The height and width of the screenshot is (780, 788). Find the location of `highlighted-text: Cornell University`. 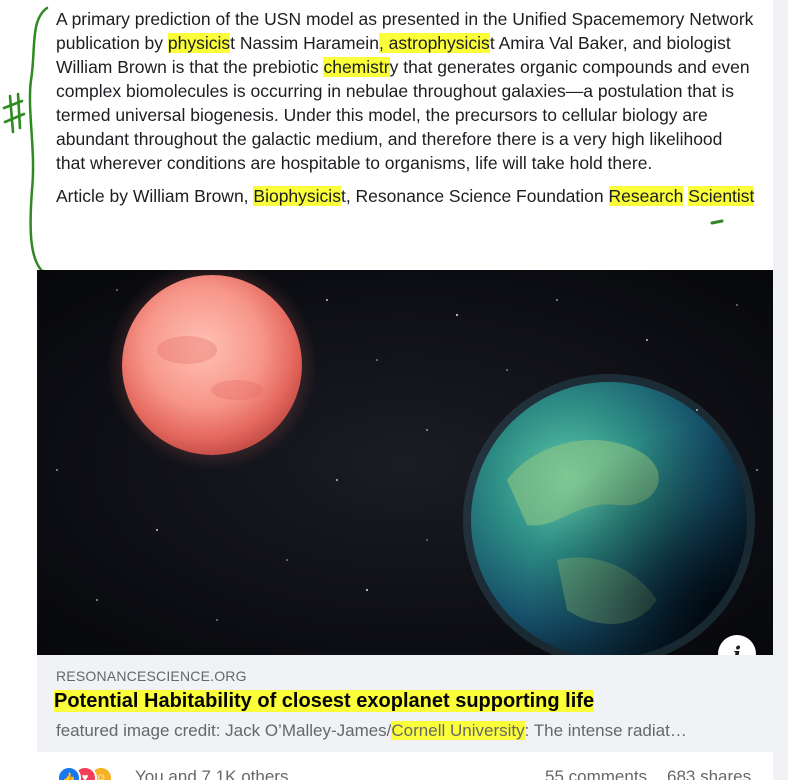

highlighted-text: Cornell University is located at coordinates (458, 730).